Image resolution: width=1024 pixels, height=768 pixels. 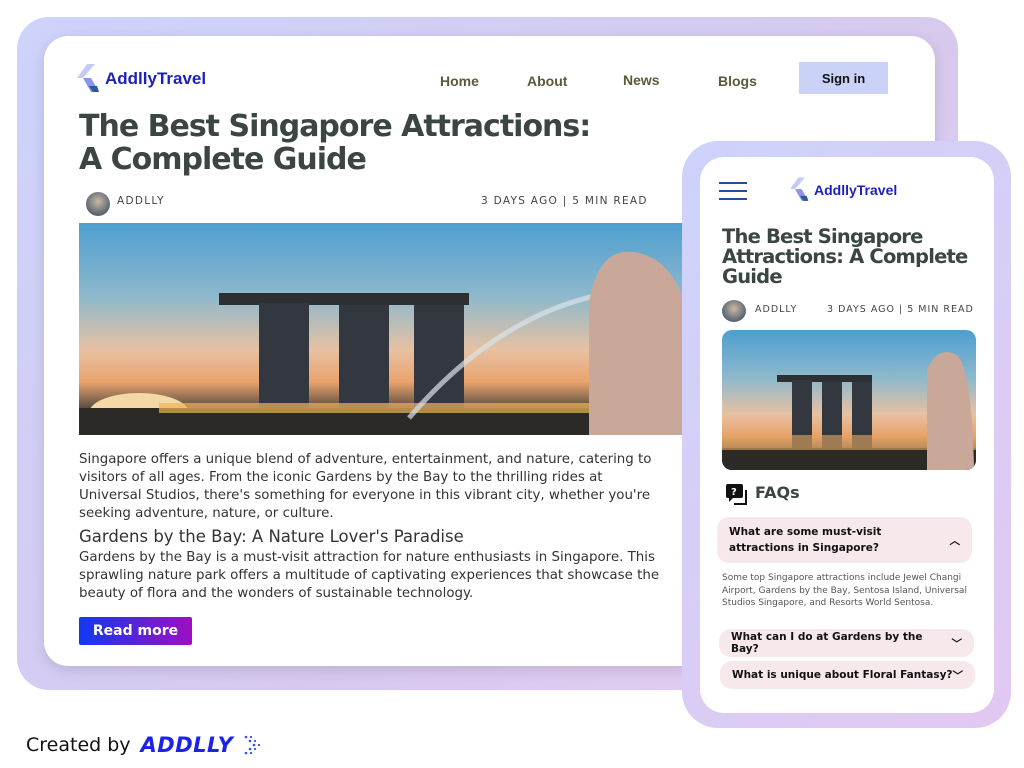 I want to click on addlly-arrow-icon, so click(x=253, y=745).